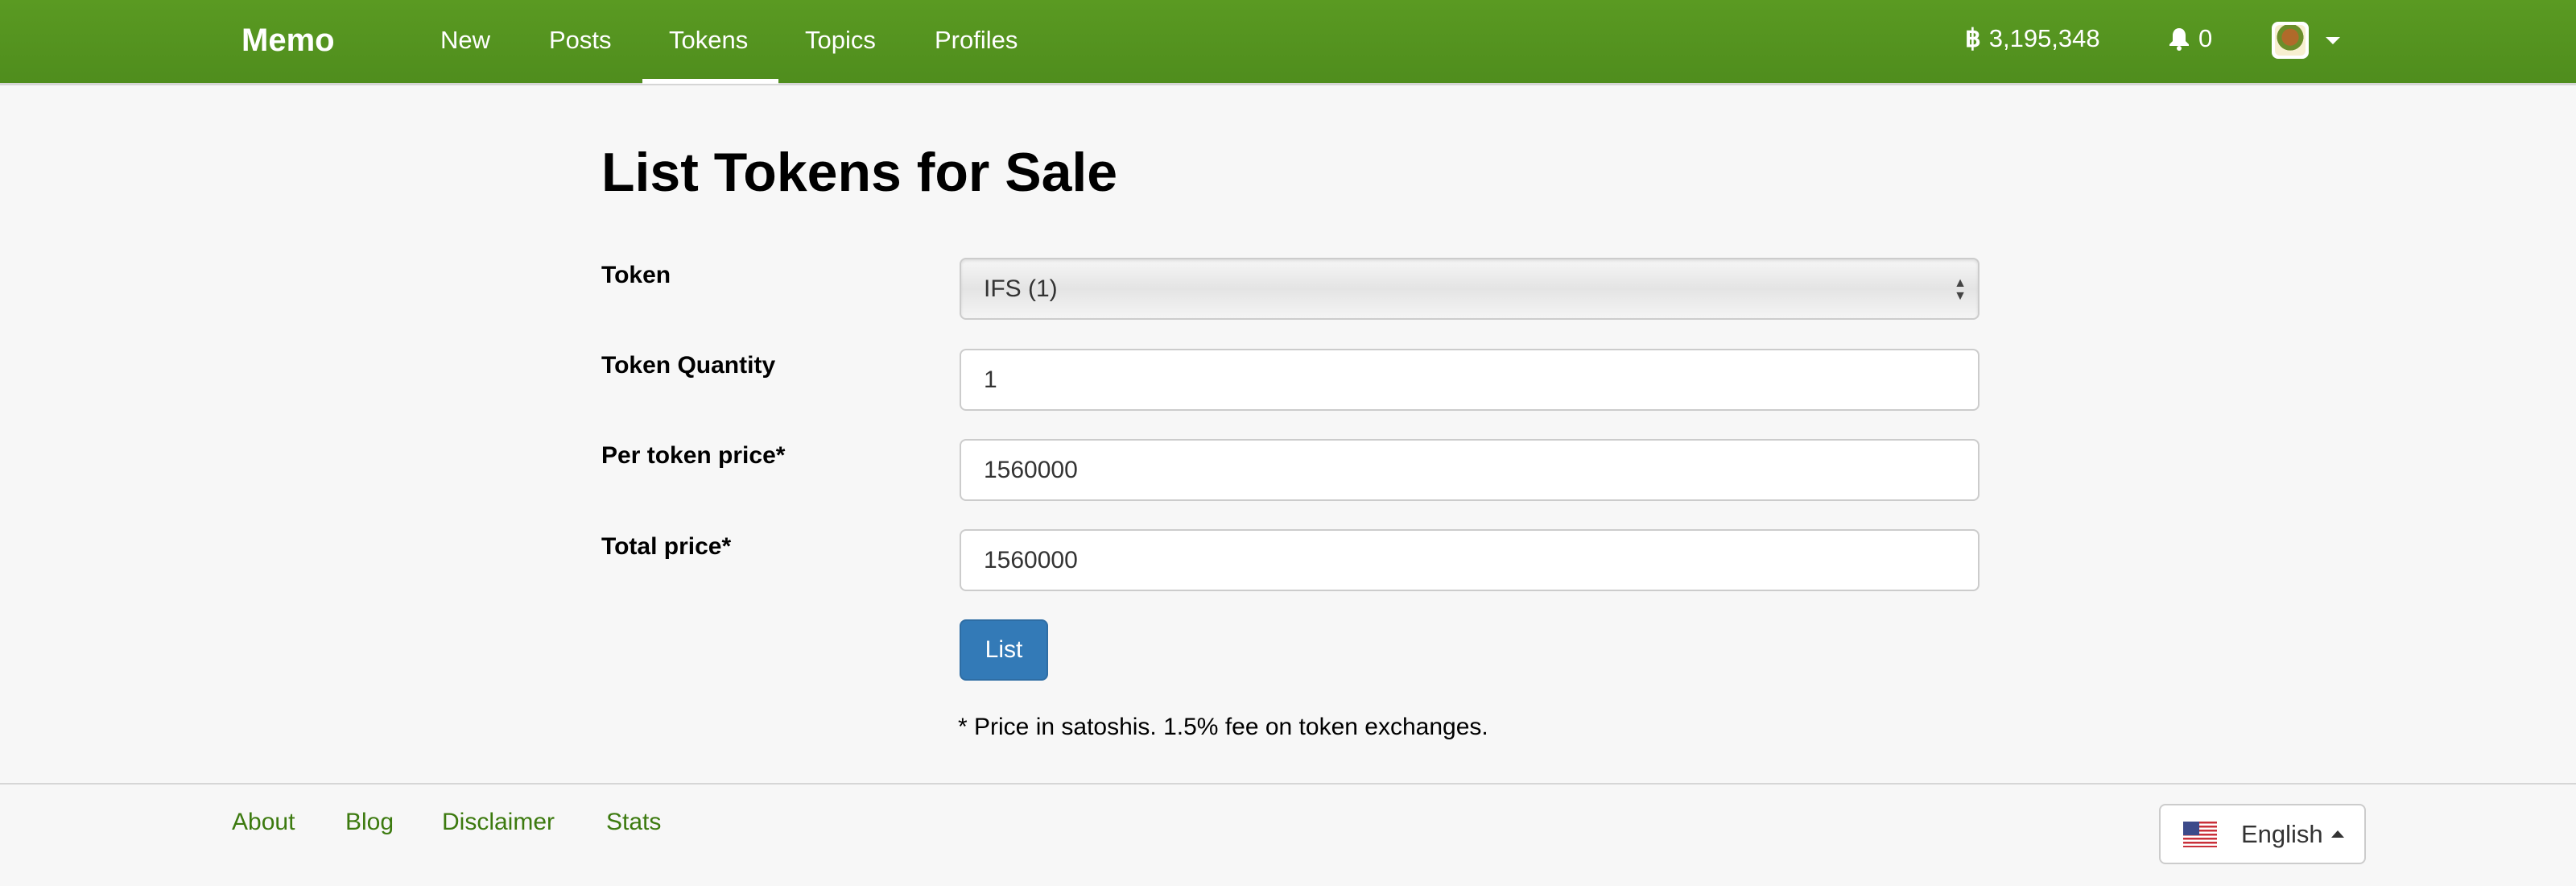 This screenshot has width=2576, height=886. Describe the element at coordinates (2333, 40) in the screenshot. I see `user-menu-caret-icon` at that location.